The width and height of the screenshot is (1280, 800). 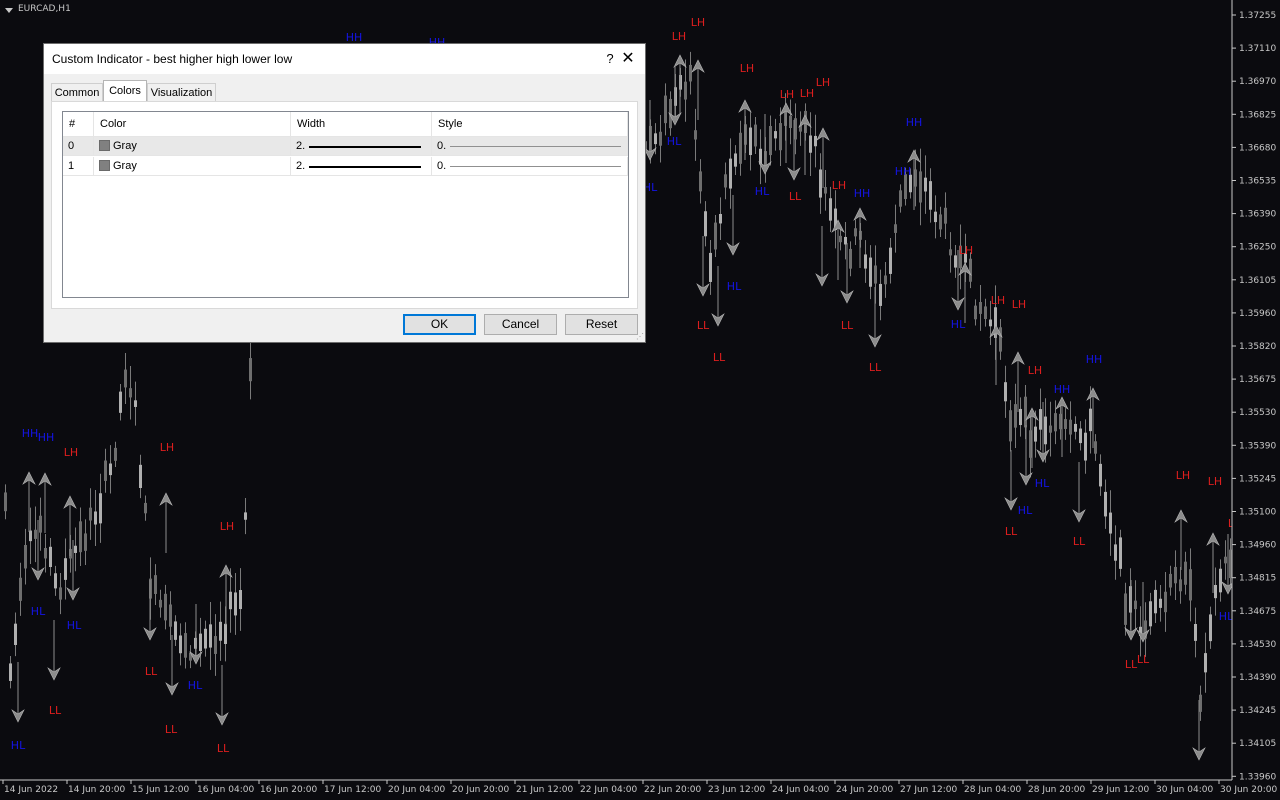 What do you see at coordinates (442, 166) in the screenshot?
I see `style-value: 0.` at bounding box center [442, 166].